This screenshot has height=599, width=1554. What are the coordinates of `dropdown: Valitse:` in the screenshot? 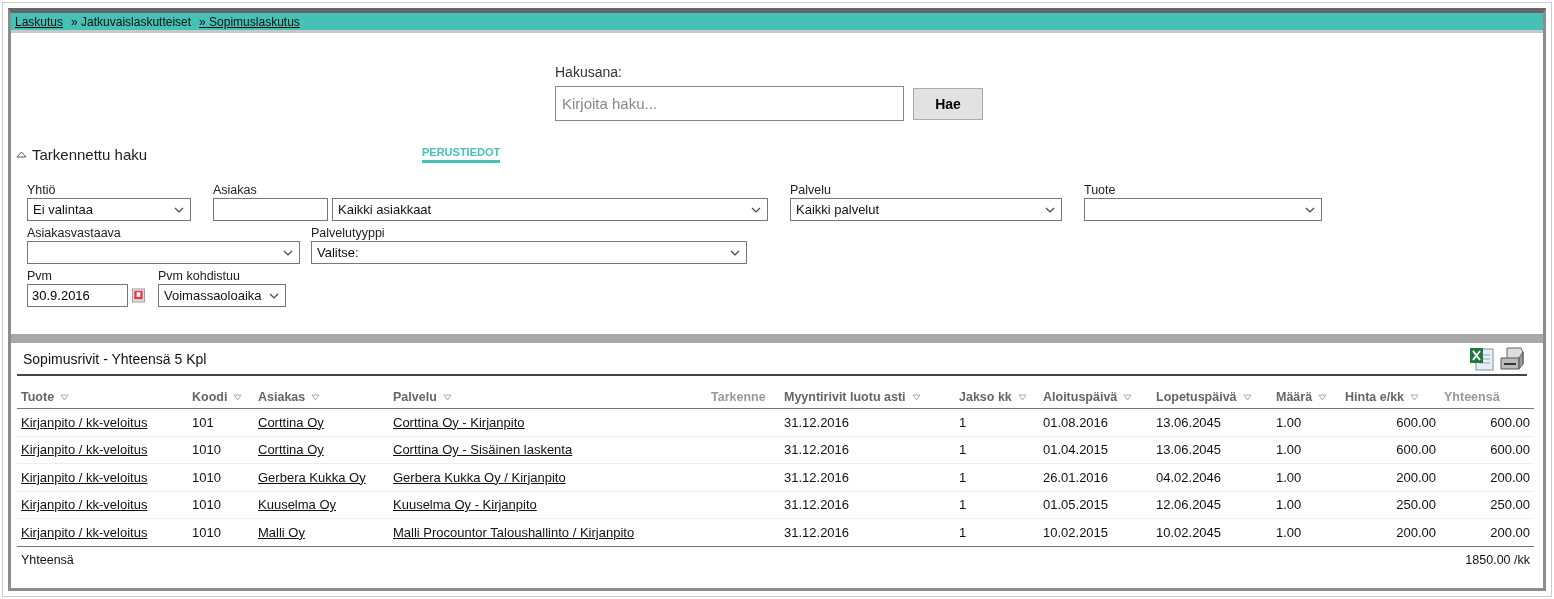 It's located at (529, 252).